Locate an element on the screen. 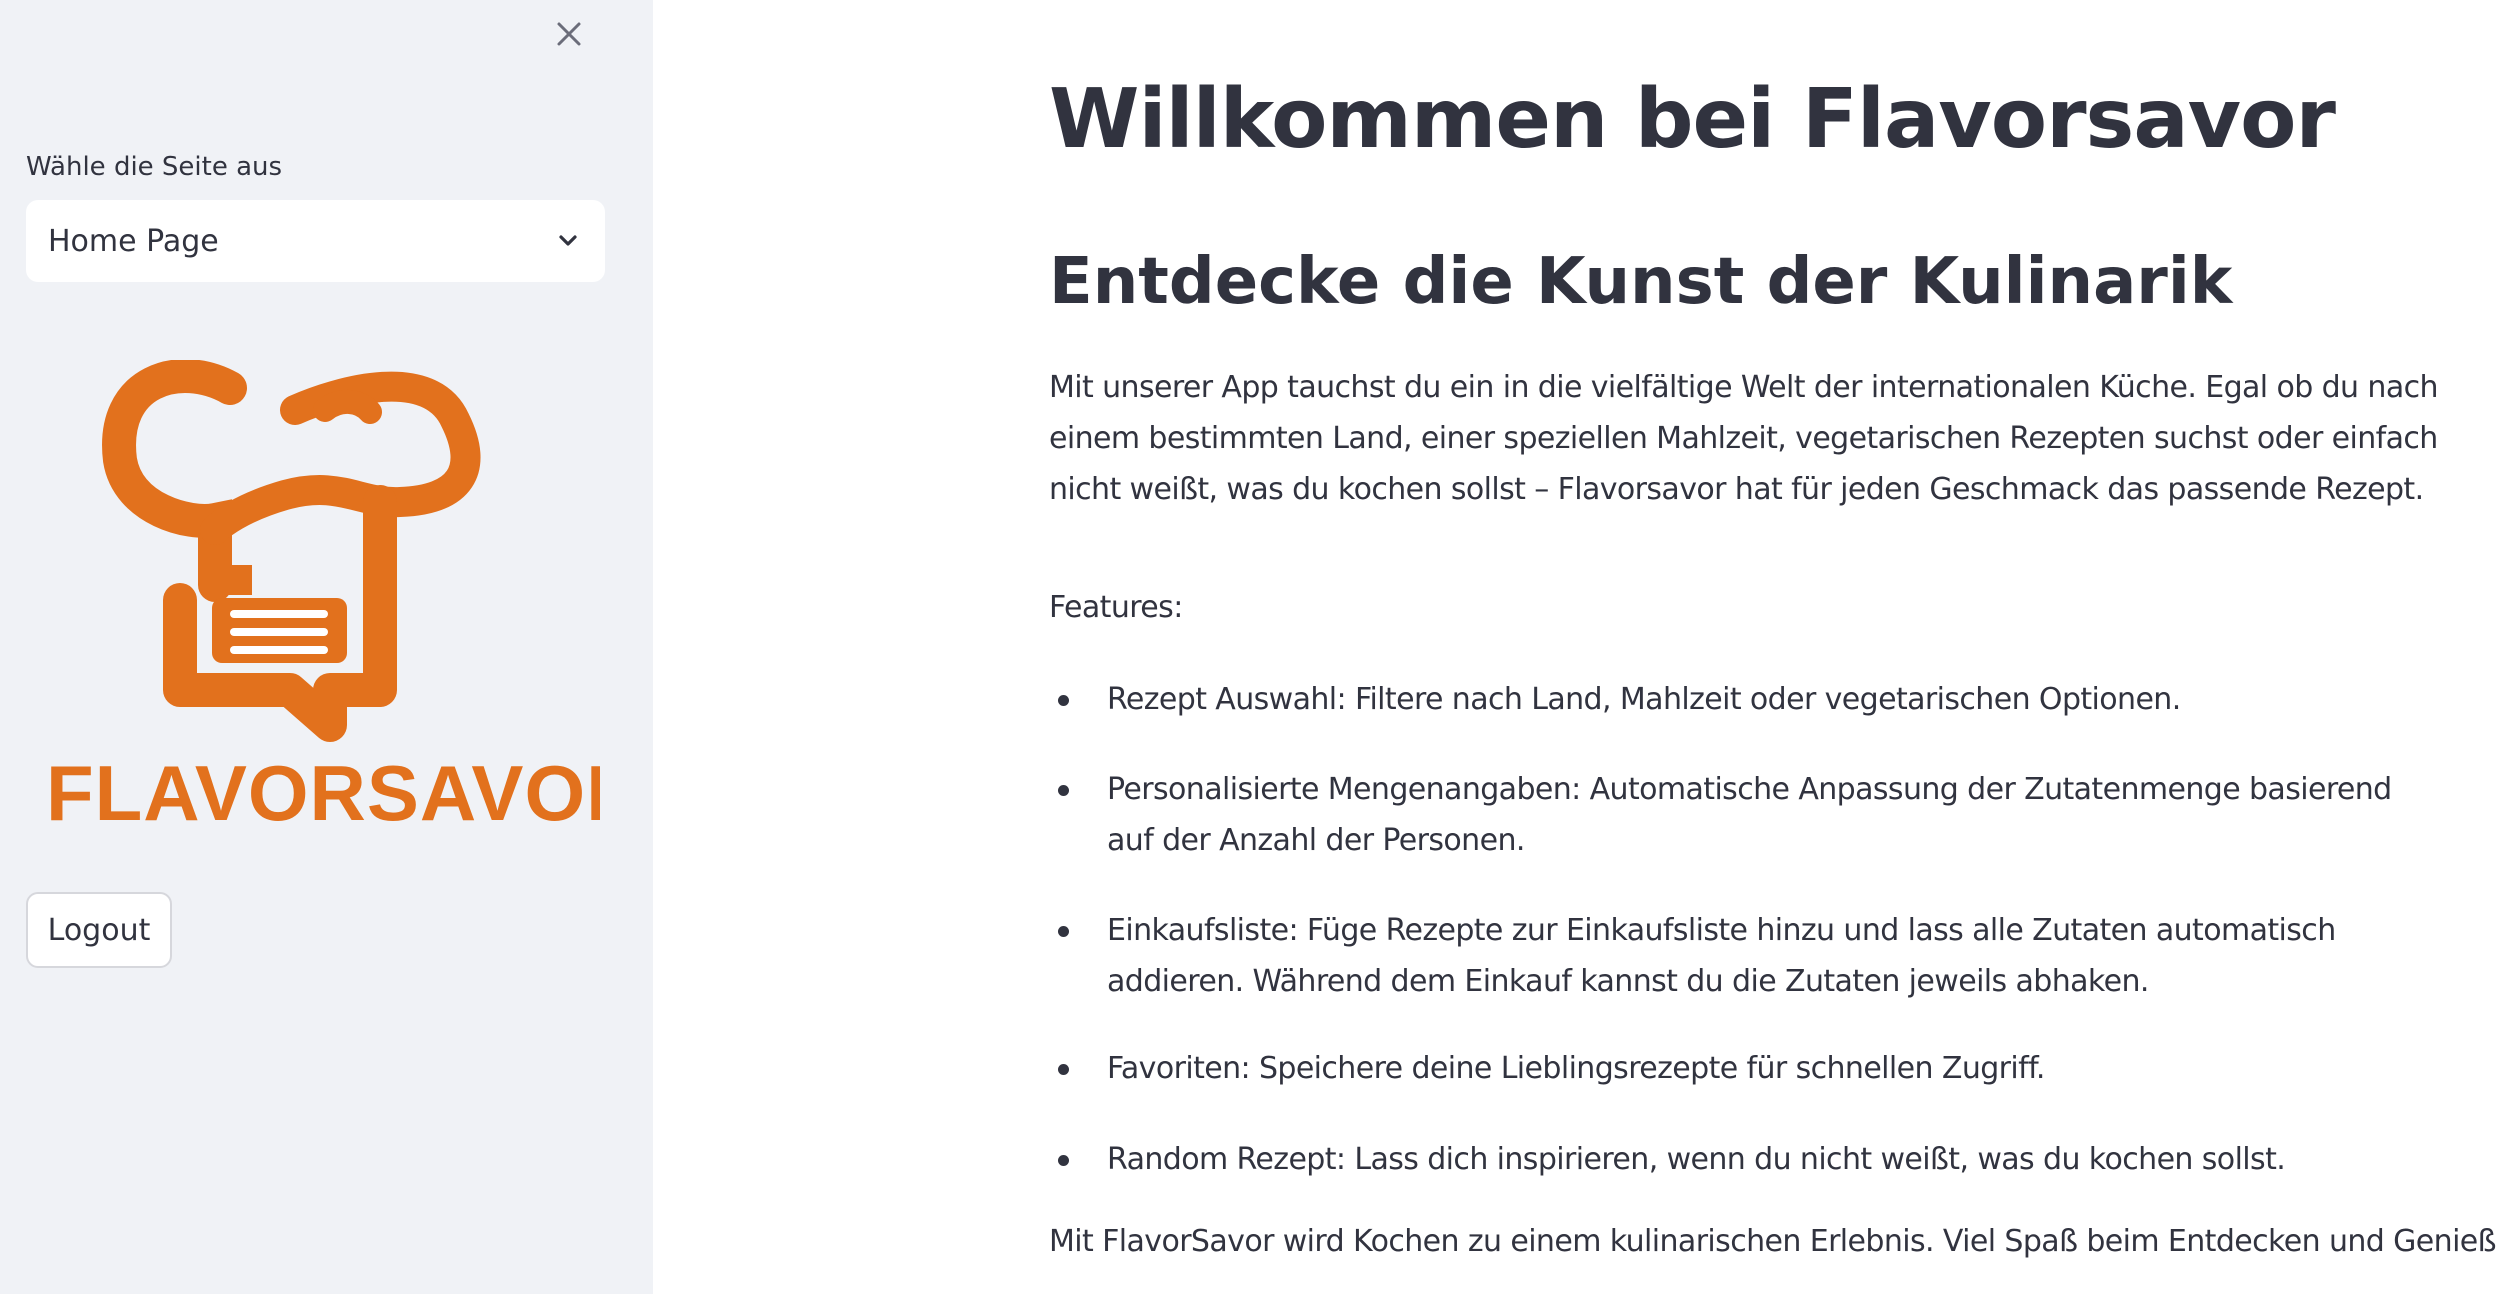 This screenshot has height=1294, width=2496. close-sidebar-button is located at coordinates (569, 34).